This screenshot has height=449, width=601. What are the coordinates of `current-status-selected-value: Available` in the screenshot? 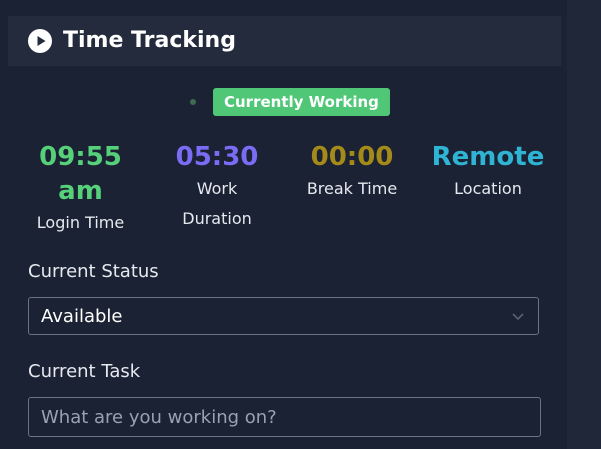 It's located at (82, 316).